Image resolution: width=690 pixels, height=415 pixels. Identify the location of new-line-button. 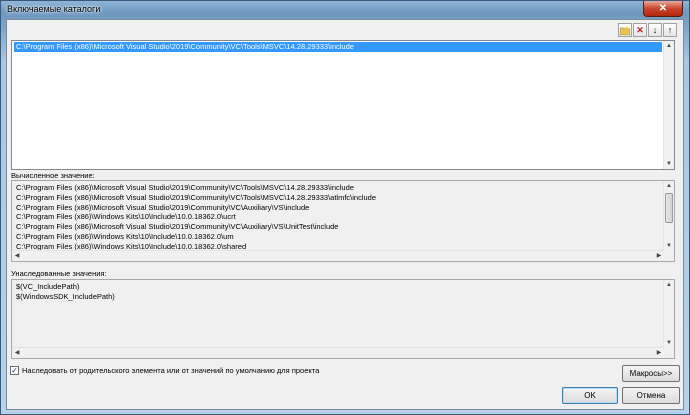
(625, 30).